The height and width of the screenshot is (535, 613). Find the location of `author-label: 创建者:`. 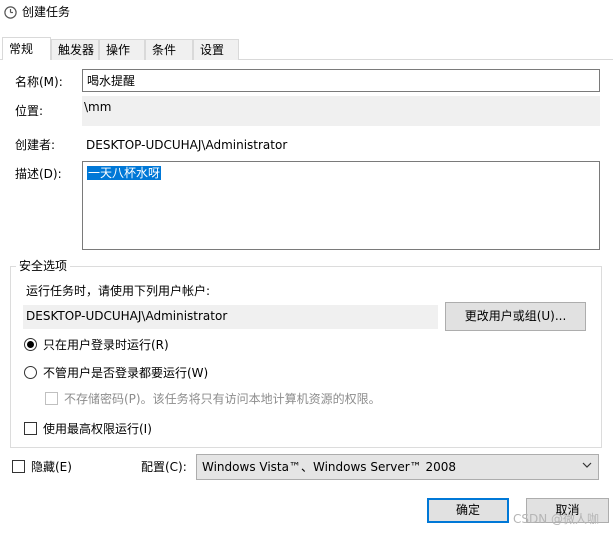

author-label: 创建者: is located at coordinates (35, 145).